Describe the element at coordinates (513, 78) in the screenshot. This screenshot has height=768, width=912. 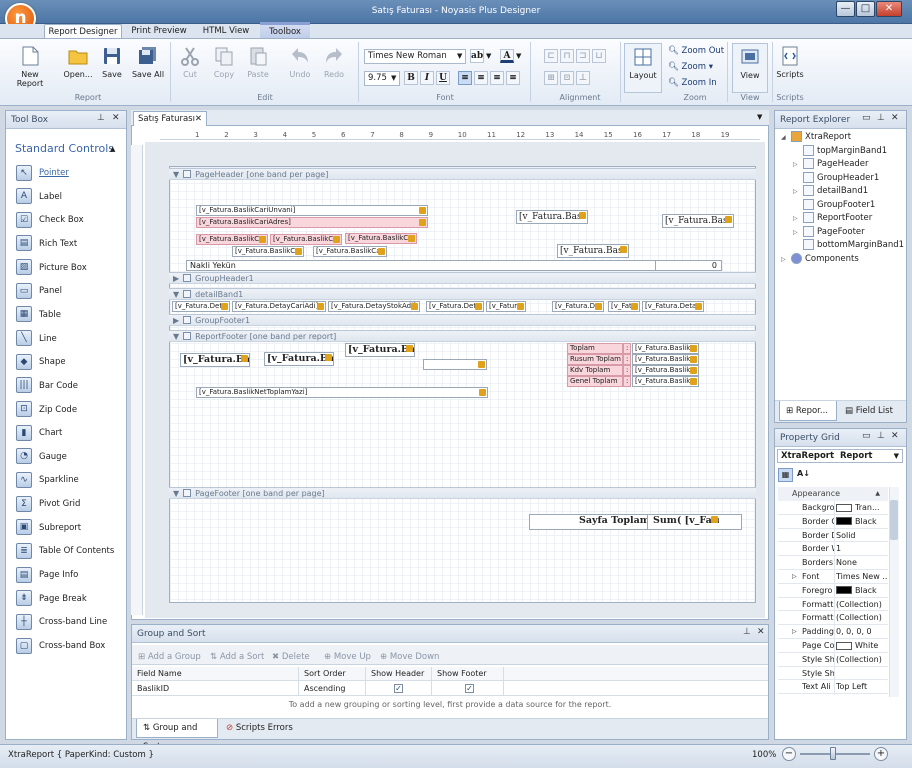
I see `justify-button: ≡` at that location.